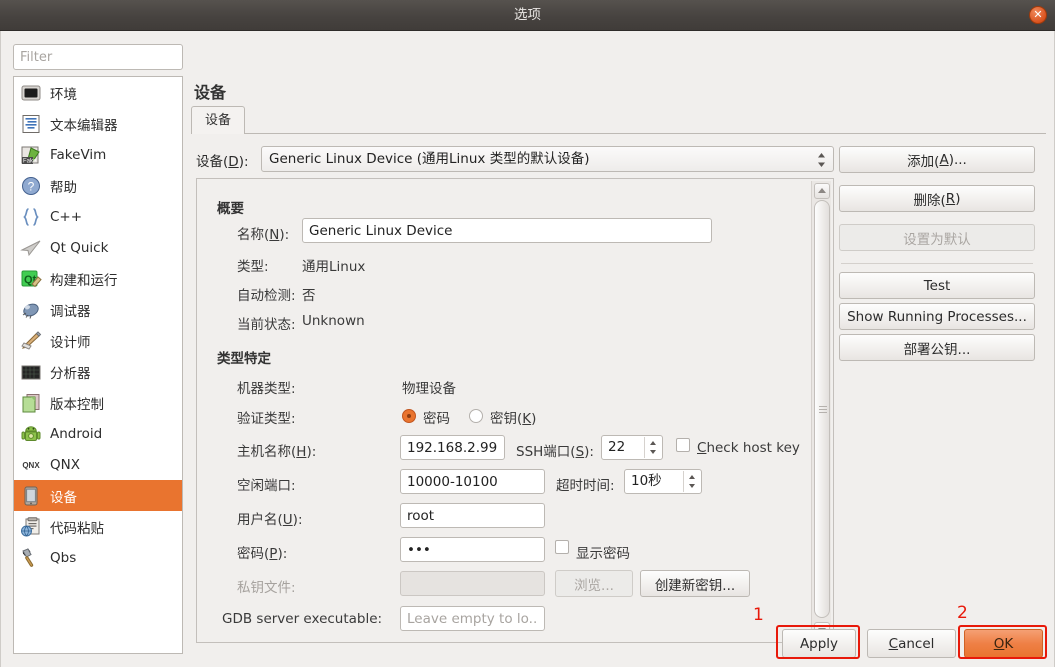 The image size is (1055, 667). What do you see at coordinates (663, 481) in the screenshot?
I see `timeout-spinbox: 10秒` at bounding box center [663, 481].